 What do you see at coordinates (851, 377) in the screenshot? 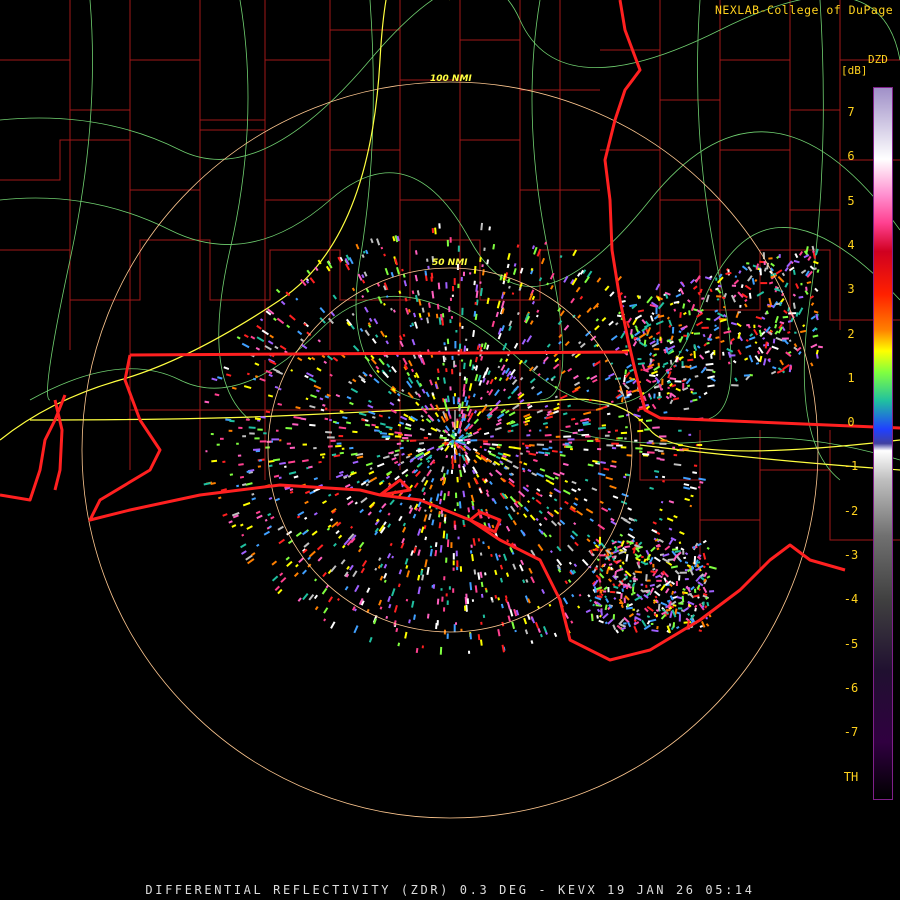
I see `color-scale-tick: 1` at bounding box center [851, 377].